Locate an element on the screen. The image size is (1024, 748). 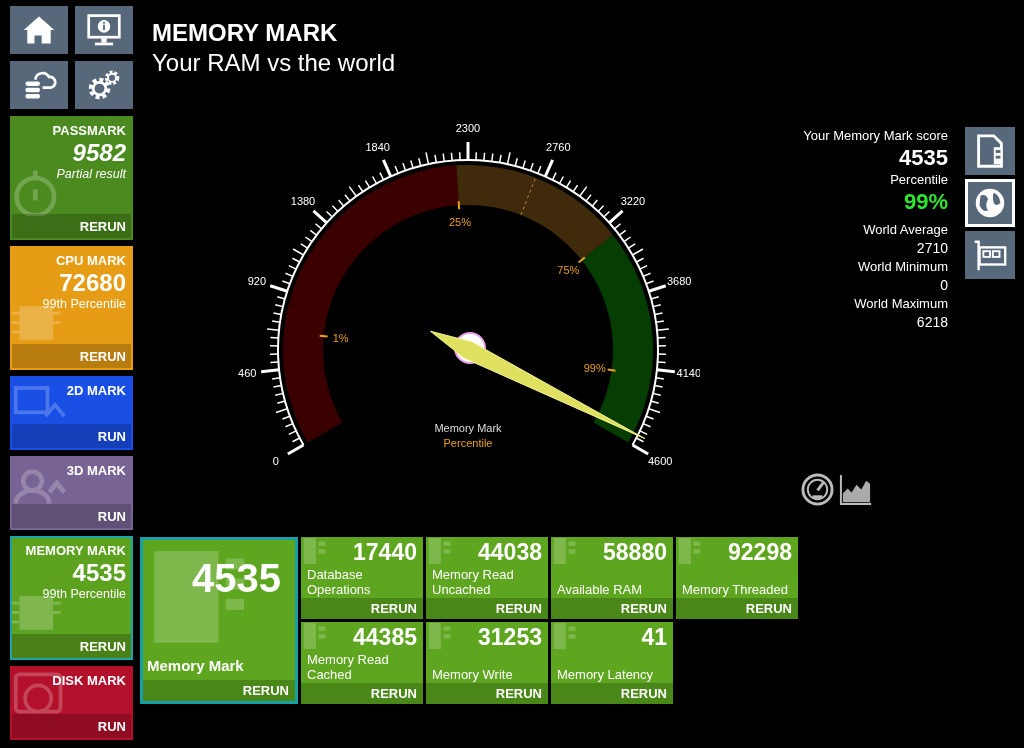
test-score: 44385 is located at coordinates (385, 637).